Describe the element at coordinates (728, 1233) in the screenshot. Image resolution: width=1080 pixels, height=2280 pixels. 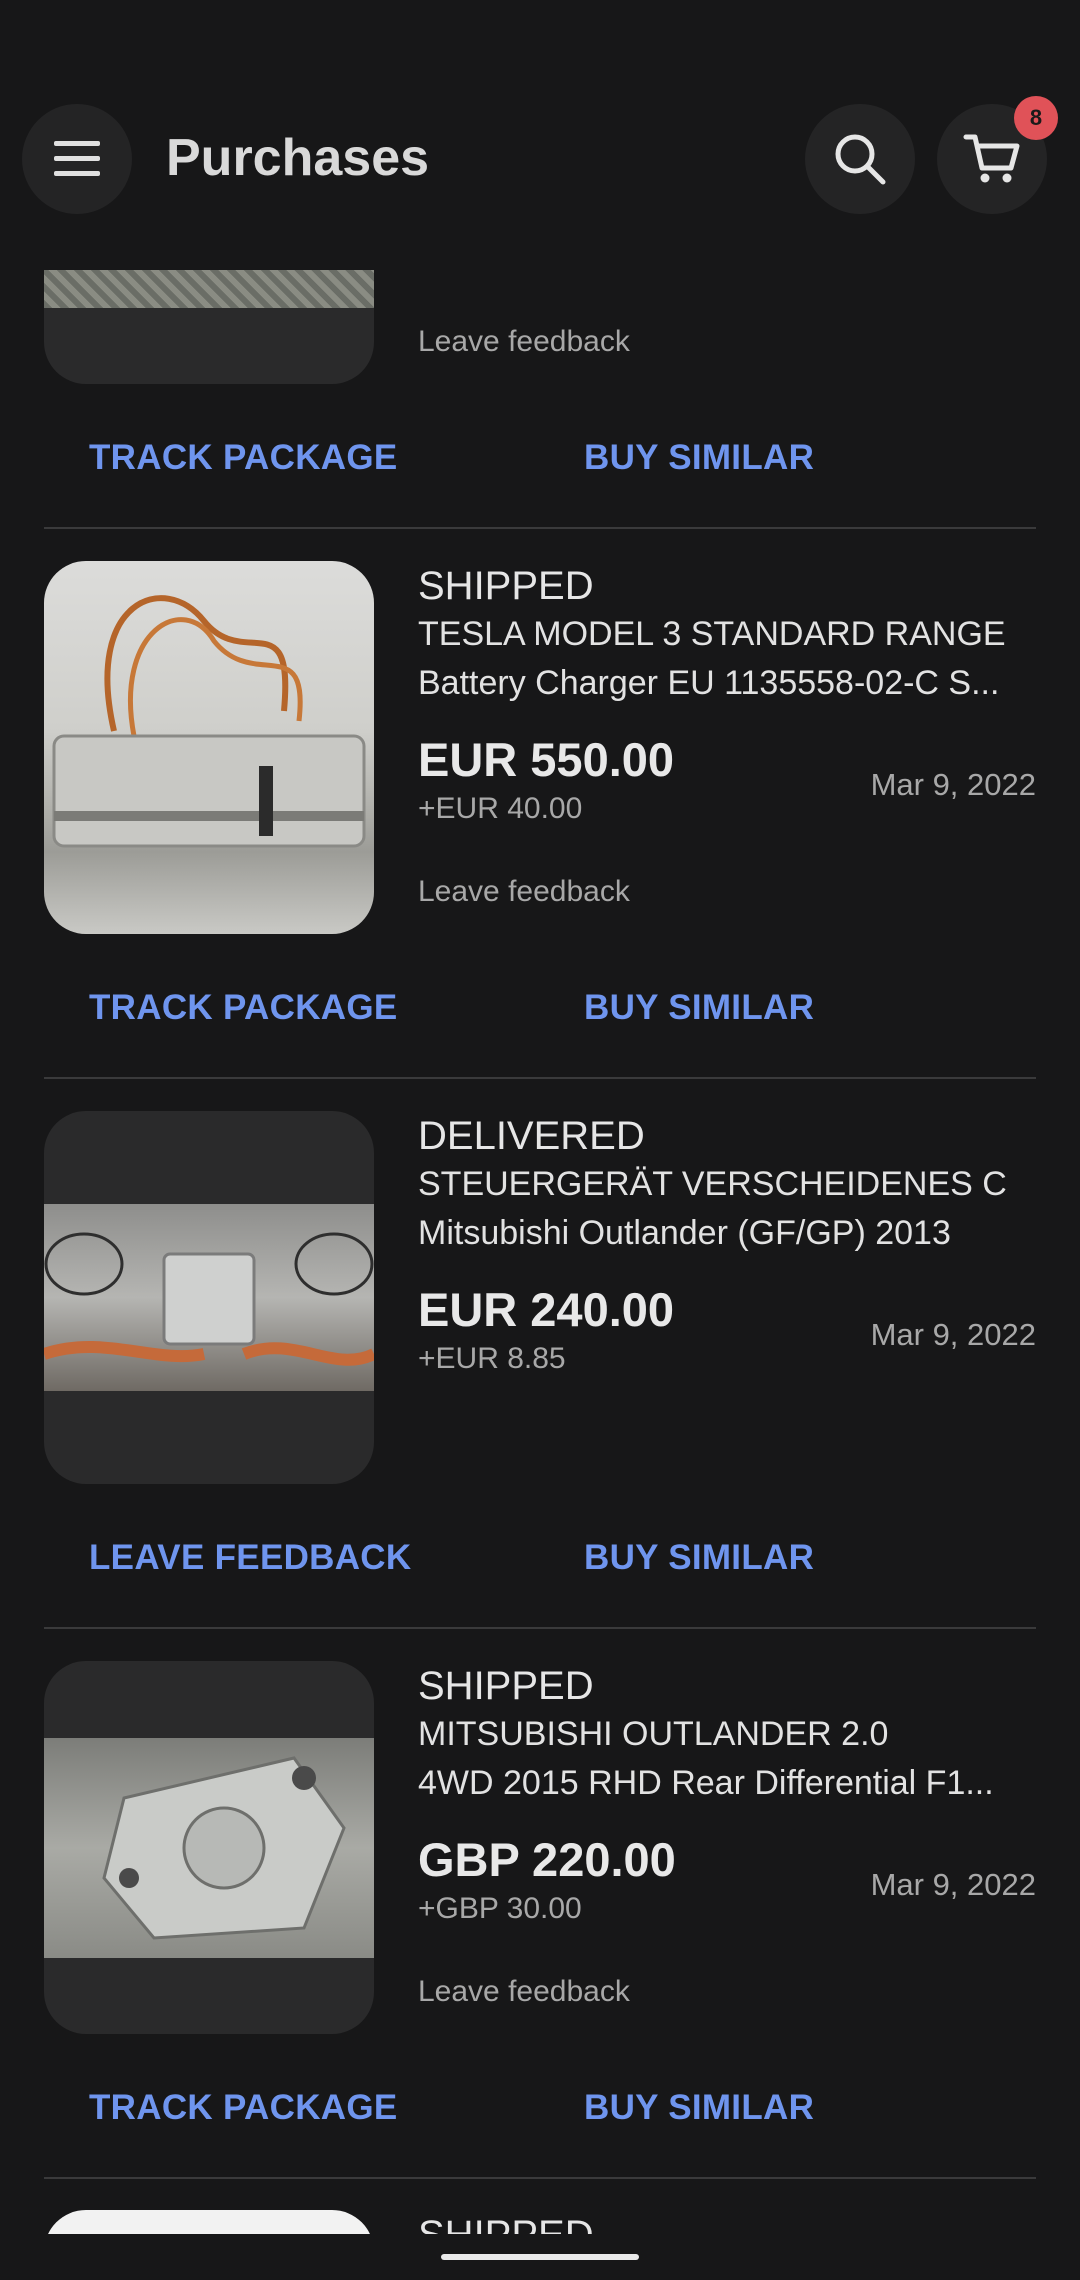
I see `item-title-line2: Mitsubishi Outlander (GF/GP) 2013` at that location.